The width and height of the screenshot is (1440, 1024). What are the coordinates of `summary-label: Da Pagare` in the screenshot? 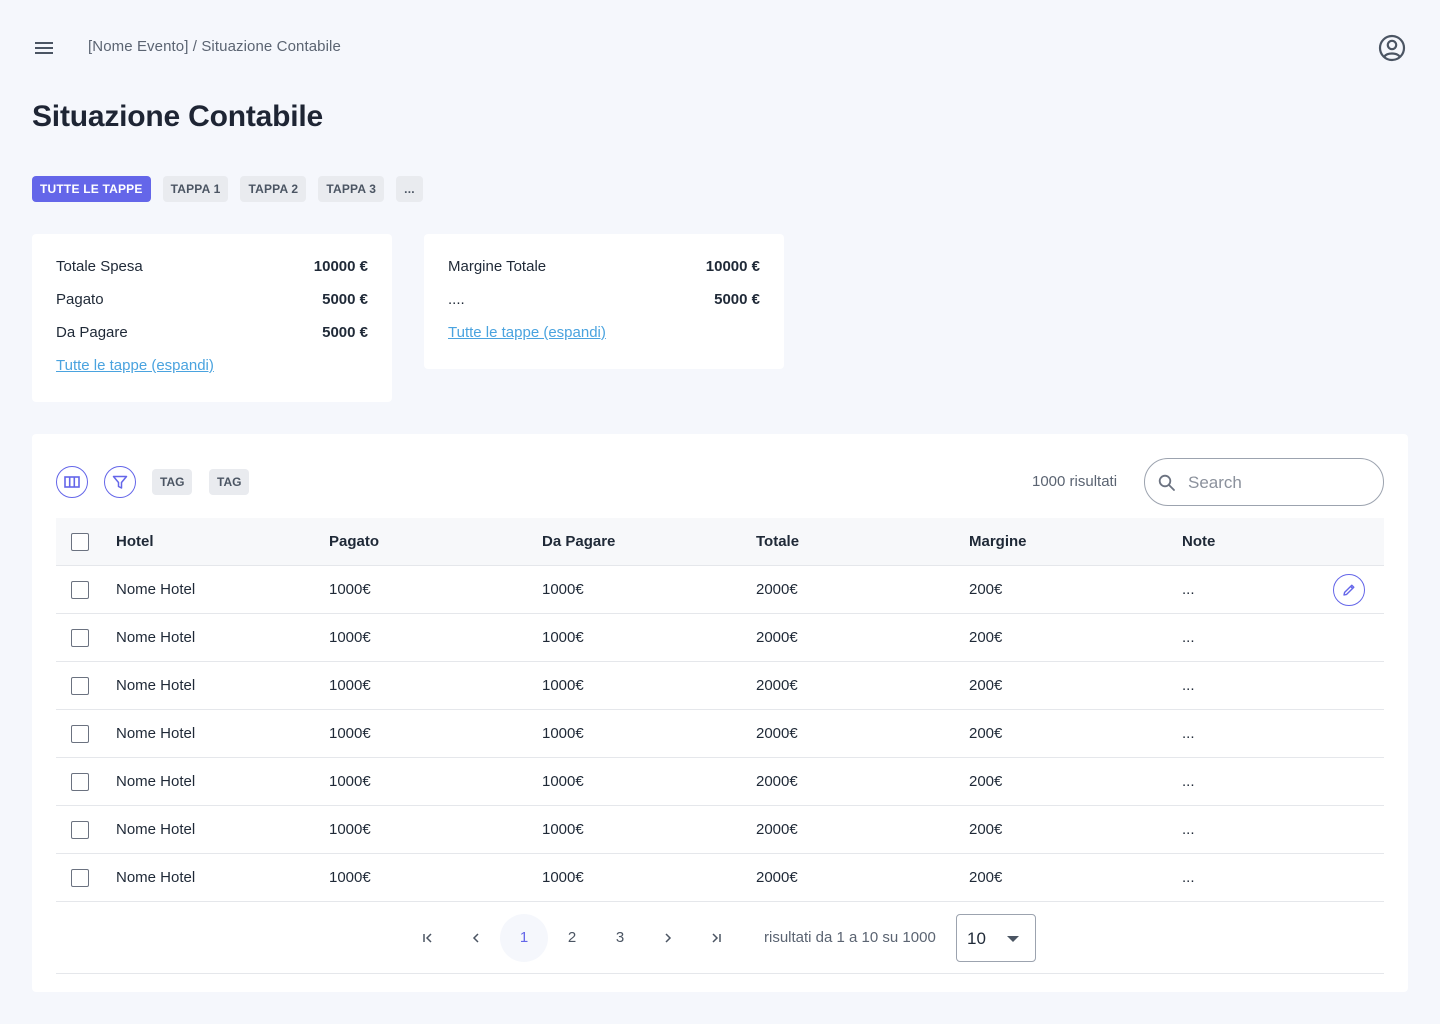 It's located at (92, 332).